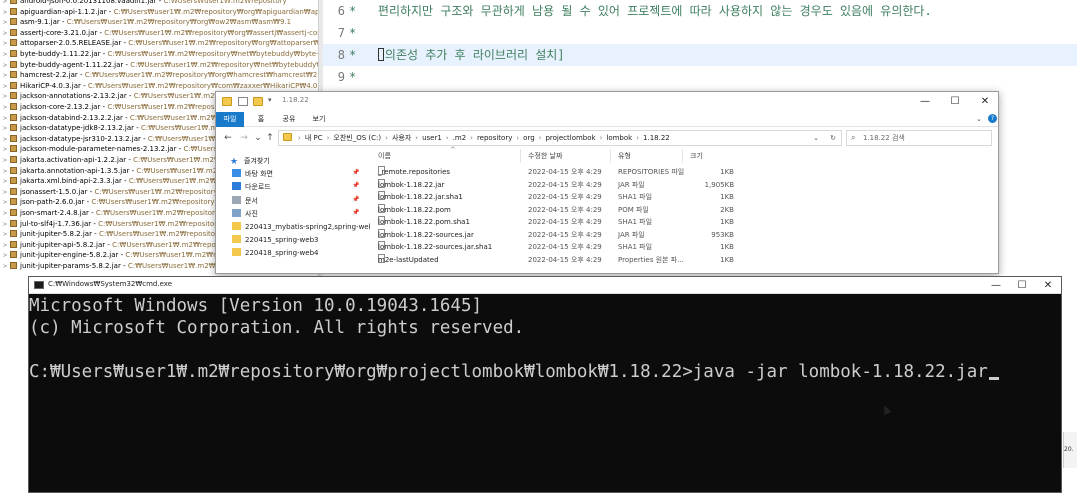 Image resolution: width=1077 pixels, height=493 pixels. I want to click on column-header-type: 유형, so click(624, 156).